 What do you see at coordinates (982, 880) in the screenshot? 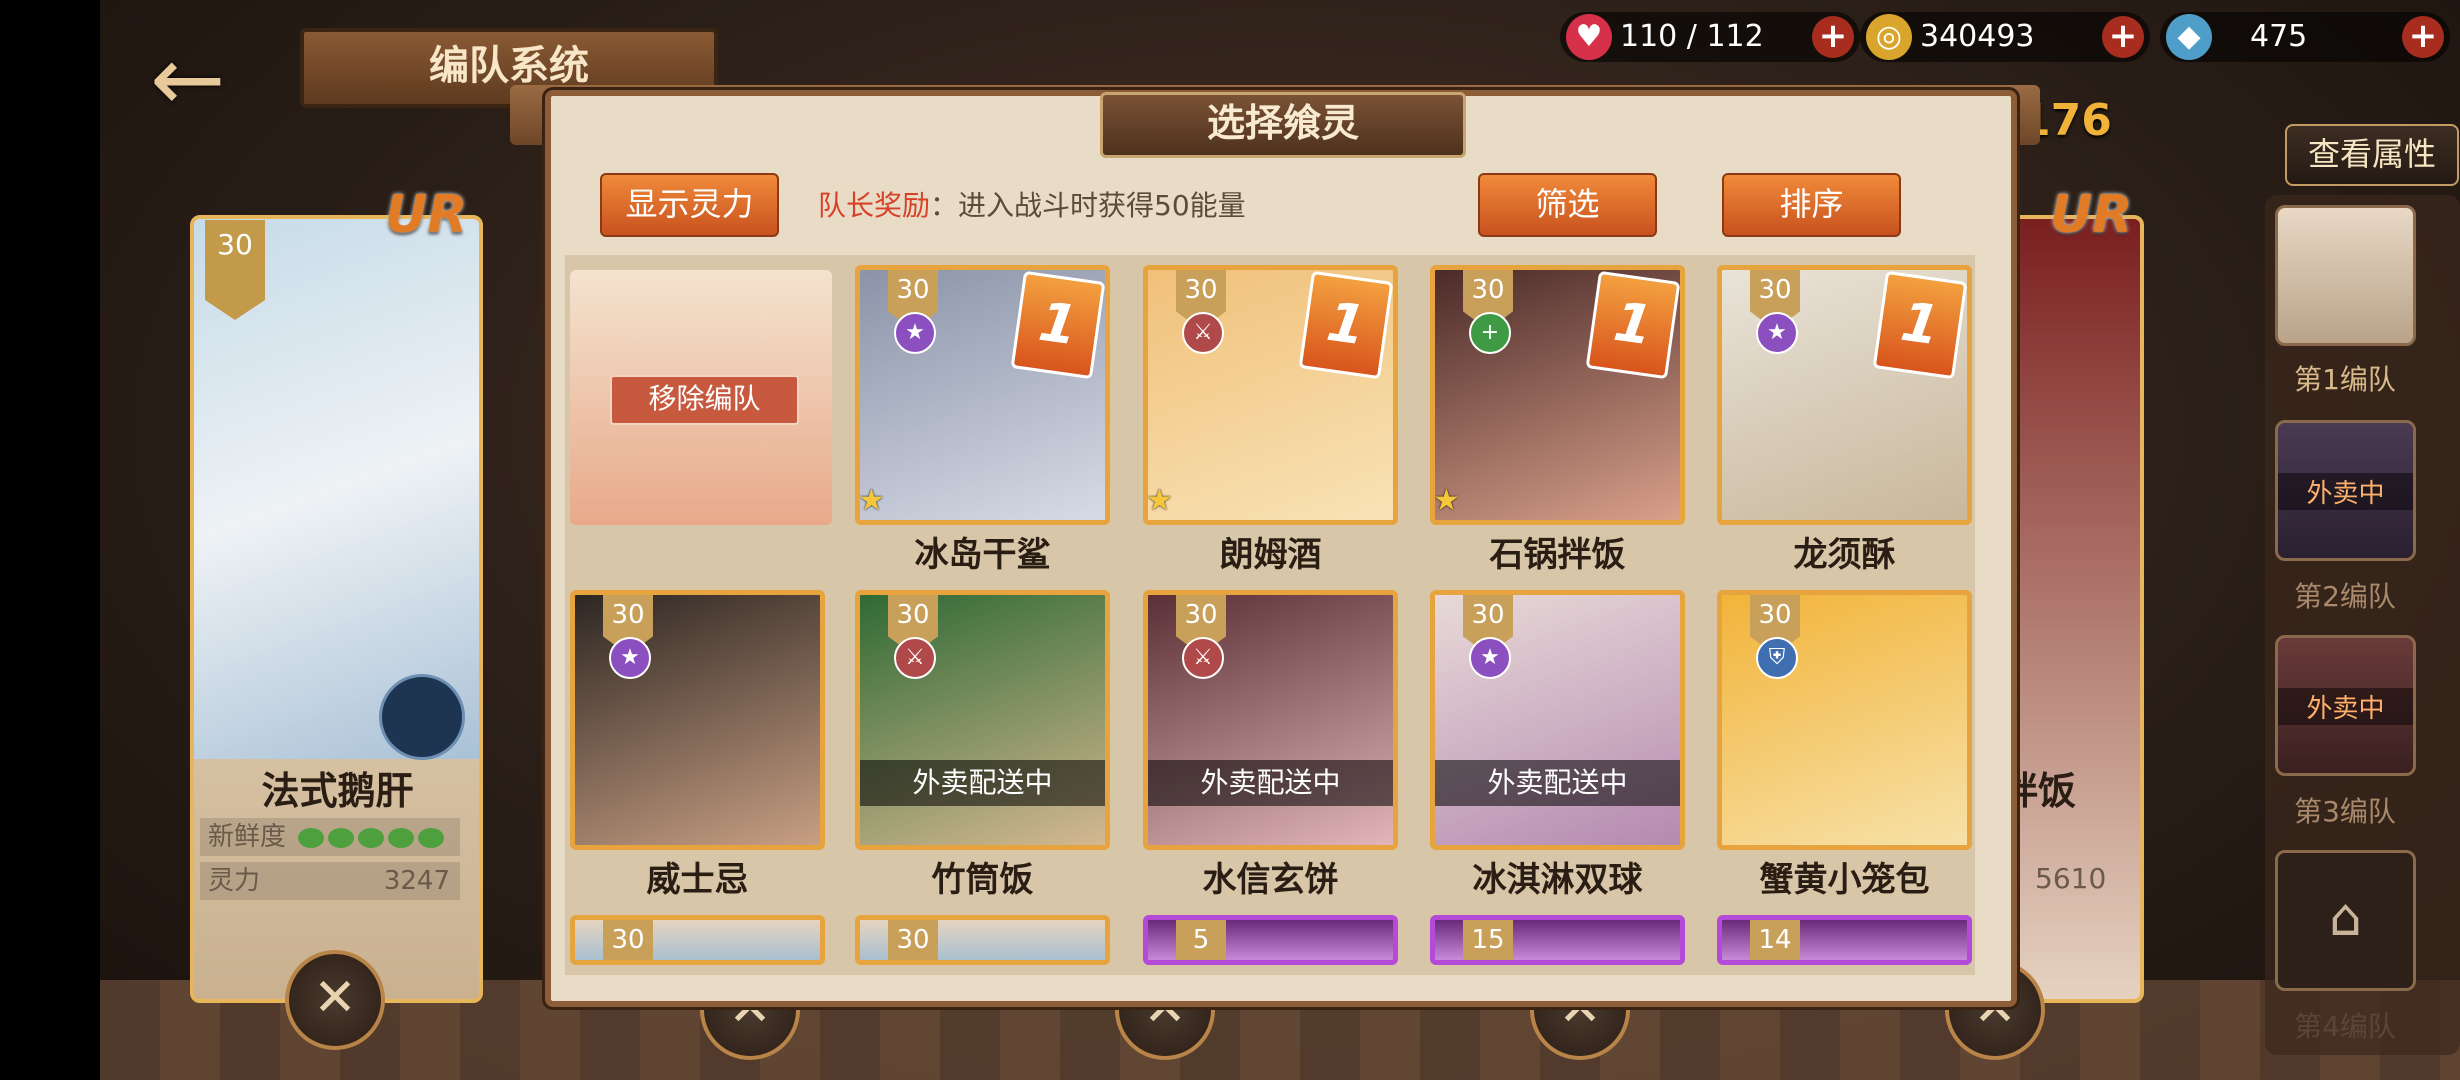
I see `character-name: 竹筒饭` at bounding box center [982, 880].